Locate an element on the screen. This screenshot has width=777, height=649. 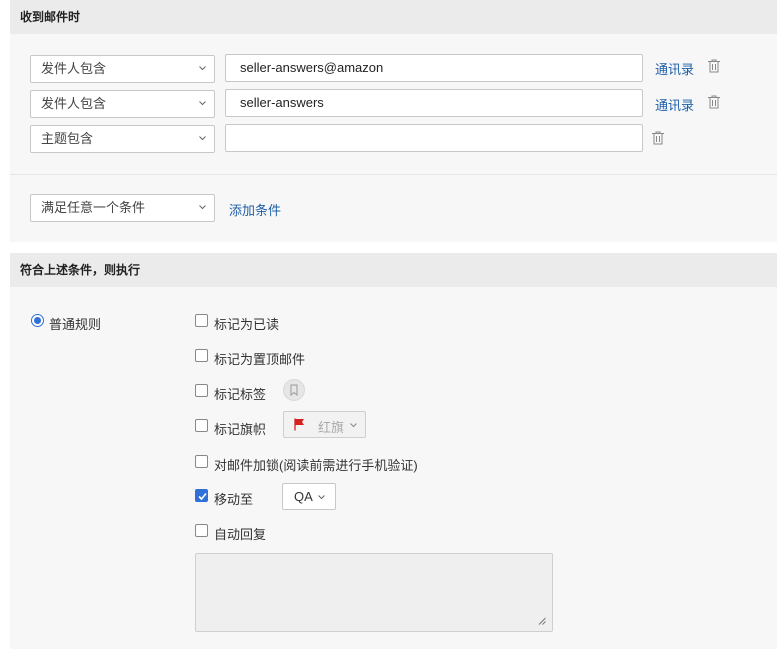
condition-field-select-1: 发件人包含 is located at coordinates (122, 69).